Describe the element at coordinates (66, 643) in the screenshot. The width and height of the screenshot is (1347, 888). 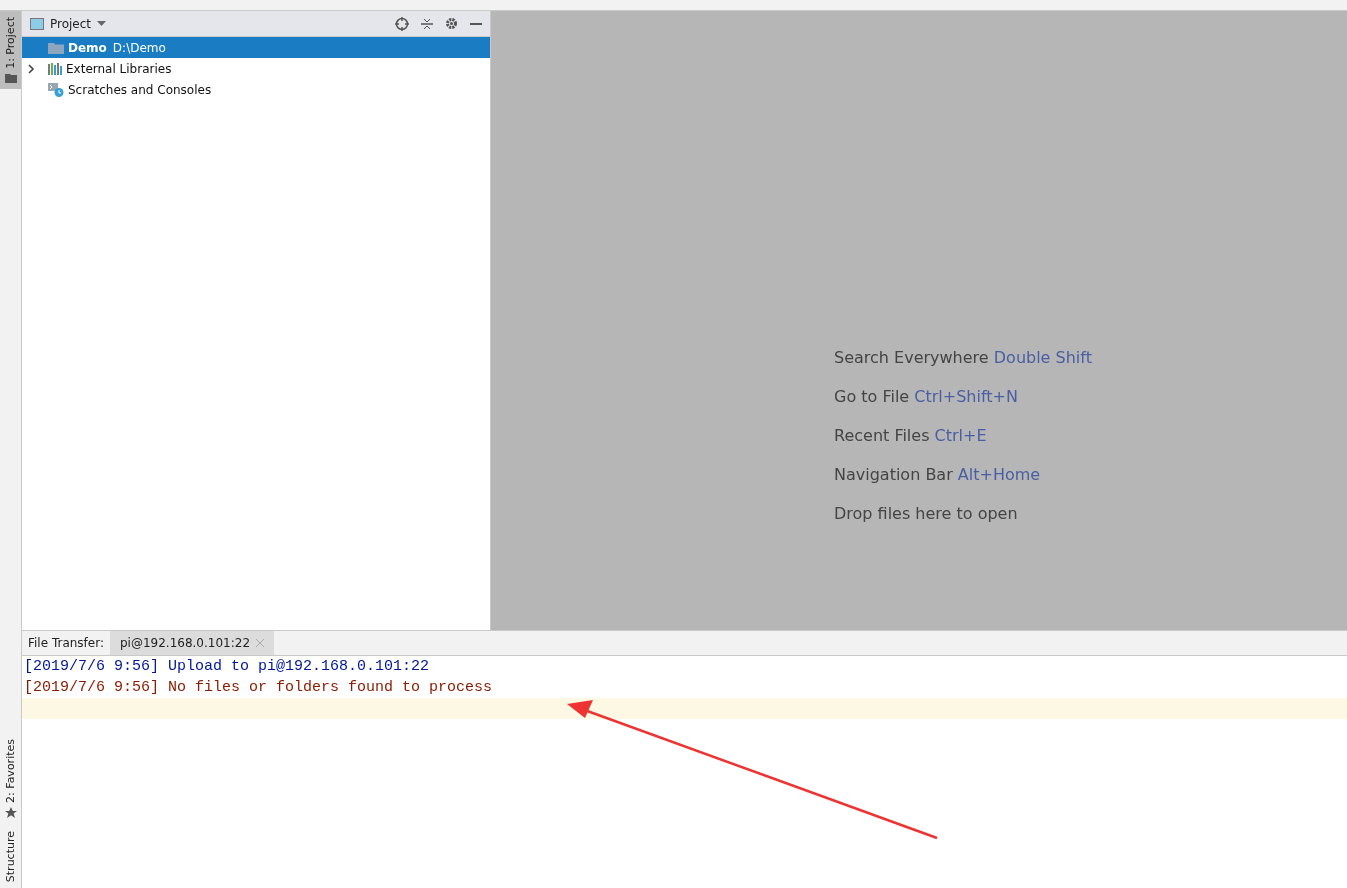
I see `tool-window-label: File Transfer:` at that location.